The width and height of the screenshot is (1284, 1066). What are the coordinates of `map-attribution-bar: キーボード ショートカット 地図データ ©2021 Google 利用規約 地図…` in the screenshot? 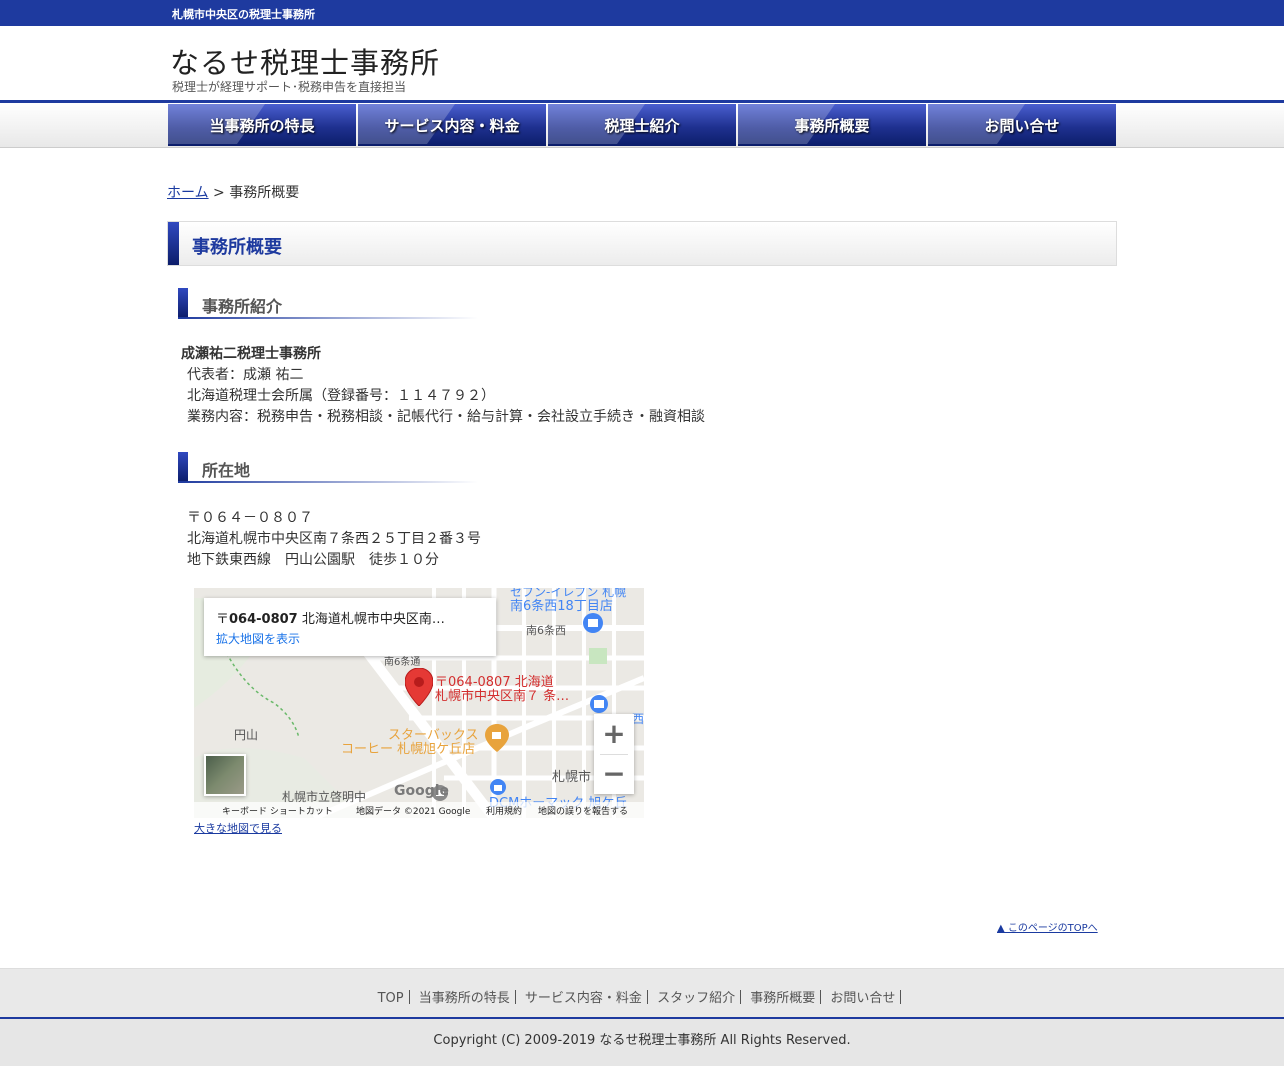 It's located at (419, 810).